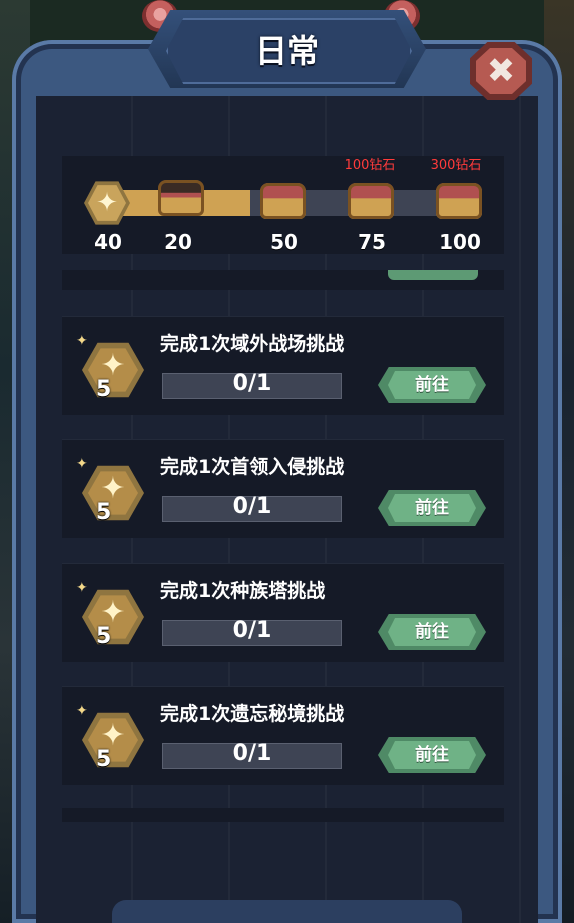 The height and width of the screenshot is (923, 574). I want to click on star-icon: ✦, so click(107, 203).